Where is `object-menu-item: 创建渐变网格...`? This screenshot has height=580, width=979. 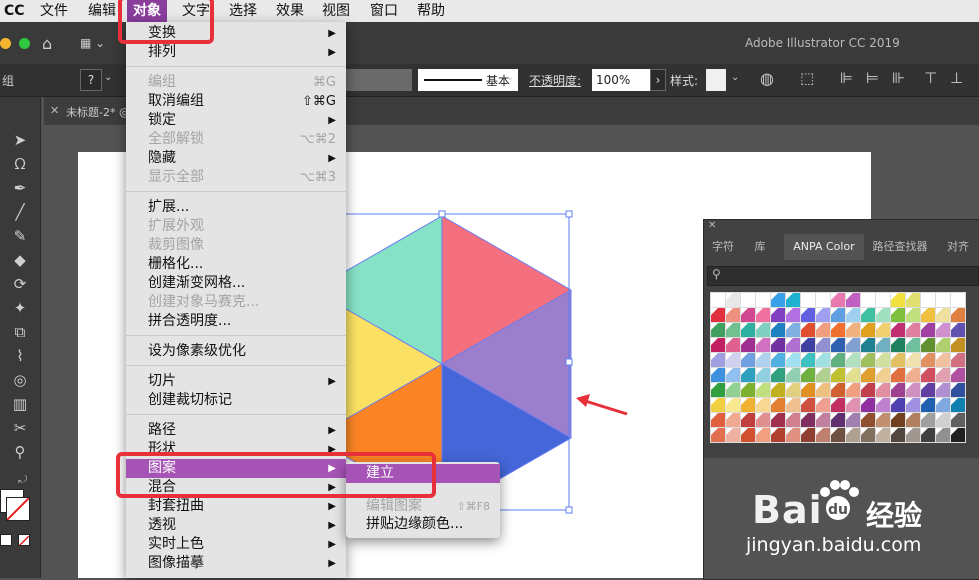 object-menu-item: 创建渐变网格... is located at coordinates (236, 283).